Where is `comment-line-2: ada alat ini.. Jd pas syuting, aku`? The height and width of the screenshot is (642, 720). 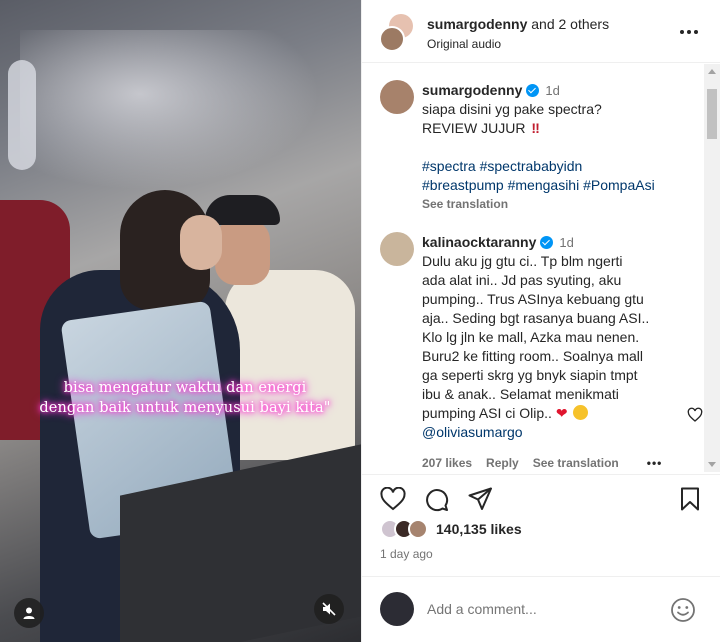 comment-line-2: ada alat ini.. Jd pas syuting, aku is located at coordinates (522, 280).